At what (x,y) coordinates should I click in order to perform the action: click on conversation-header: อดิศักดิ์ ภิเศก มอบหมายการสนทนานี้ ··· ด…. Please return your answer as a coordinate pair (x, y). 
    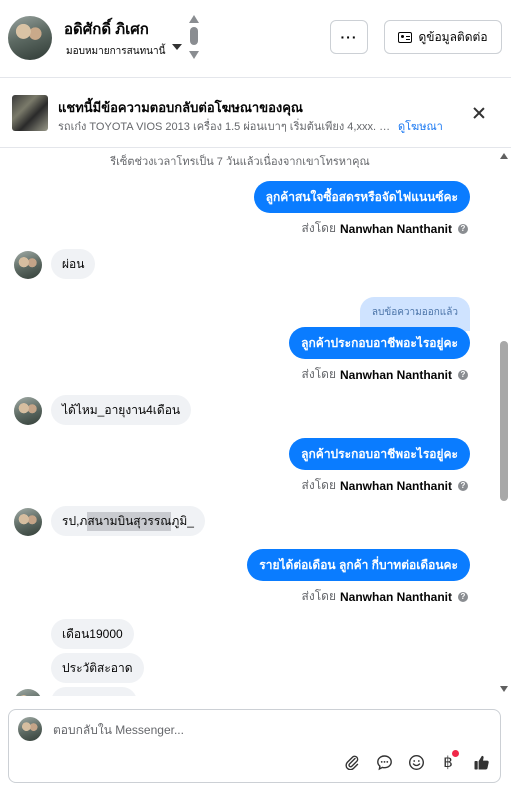
    Looking at the image, I should click on (255, 39).